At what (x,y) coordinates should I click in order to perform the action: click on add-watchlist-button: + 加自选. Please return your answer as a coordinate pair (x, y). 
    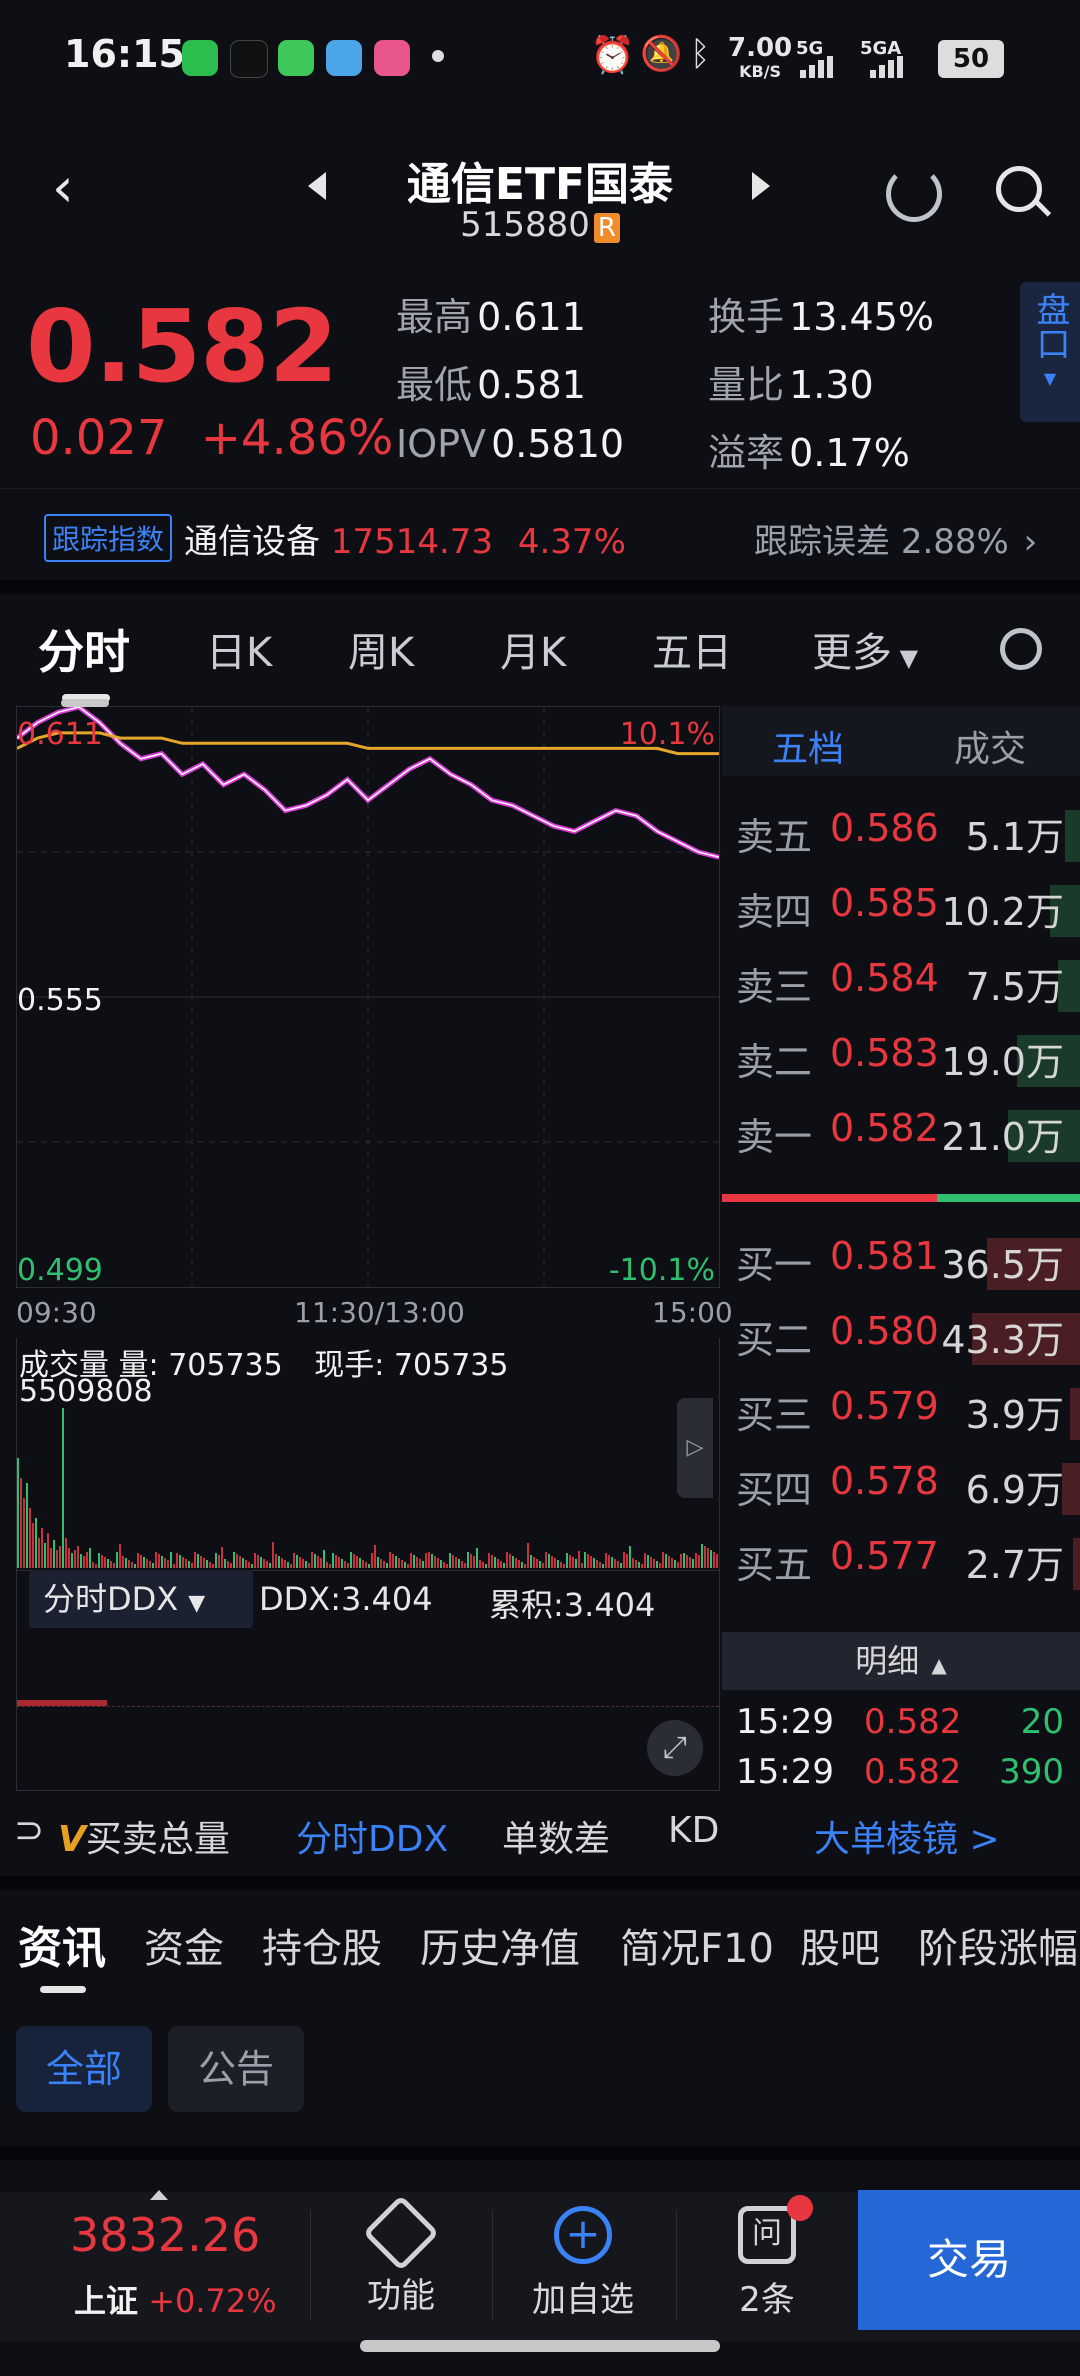
    Looking at the image, I should click on (583, 2268).